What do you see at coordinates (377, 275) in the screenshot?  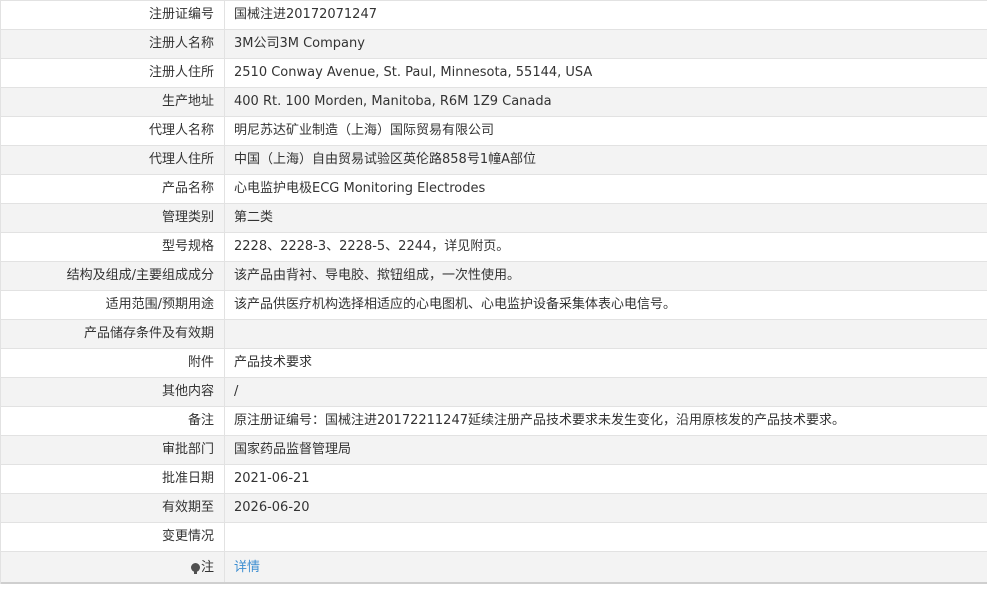 I see `value-structure-composition: 该产品由背衬、导电胶、揿钮组成，一次性使用。` at bounding box center [377, 275].